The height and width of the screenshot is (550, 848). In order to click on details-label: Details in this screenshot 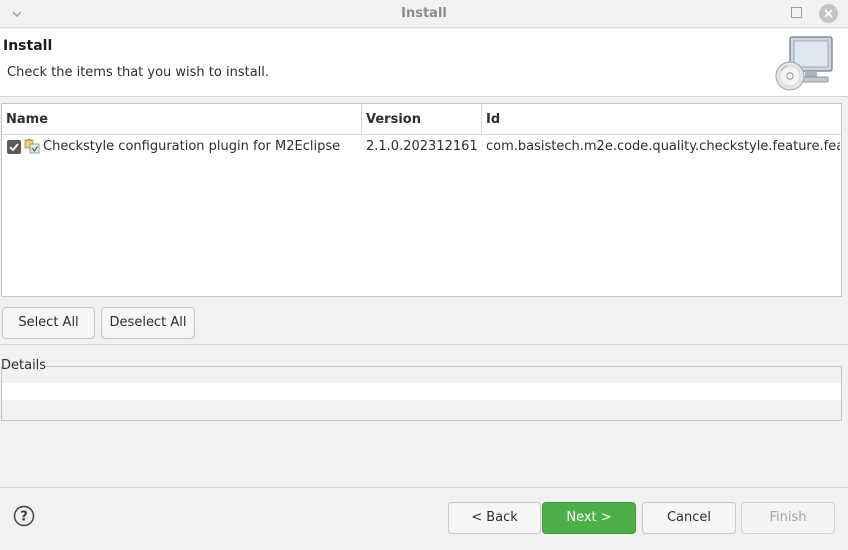, I will do `click(24, 365)`.